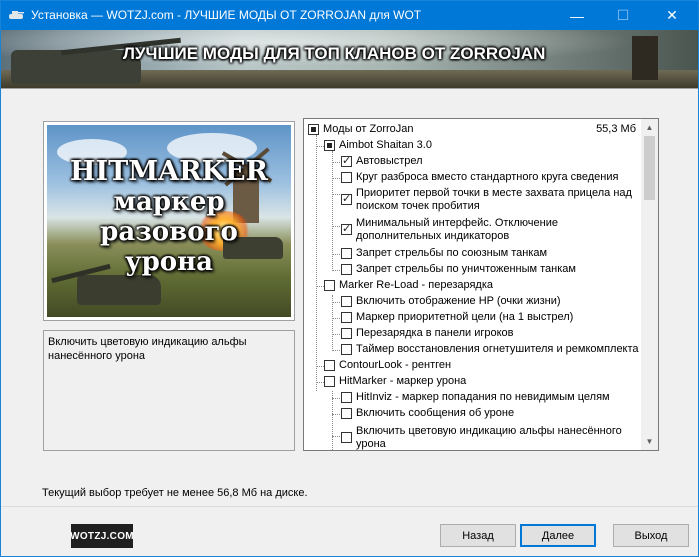 This screenshot has width=699, height=557. What do you see at coordinates (334, 53) in the screenshot?
I see `banner-title: ЛУЧШИЕ МОДЫ ДЛЯ ТОП КЛАНОВ ОТ ZORROJAN` at bounding box center [334, 53].